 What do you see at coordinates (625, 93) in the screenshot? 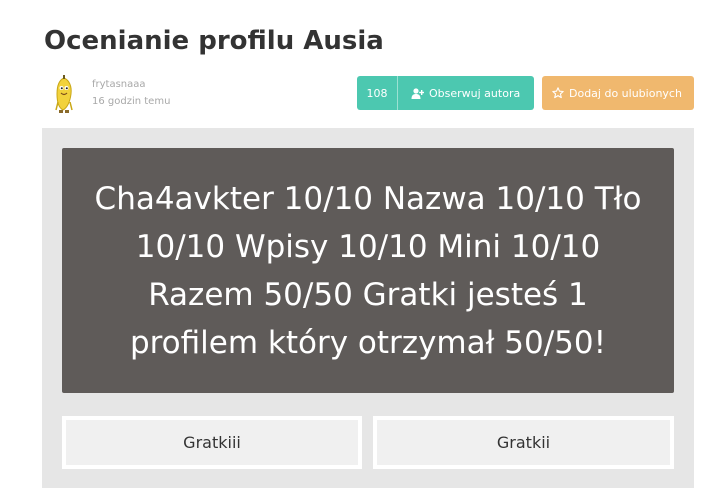
I see `add-to-favorites-label: Dodaj do ulubionych` at bounding box center [625, 93].